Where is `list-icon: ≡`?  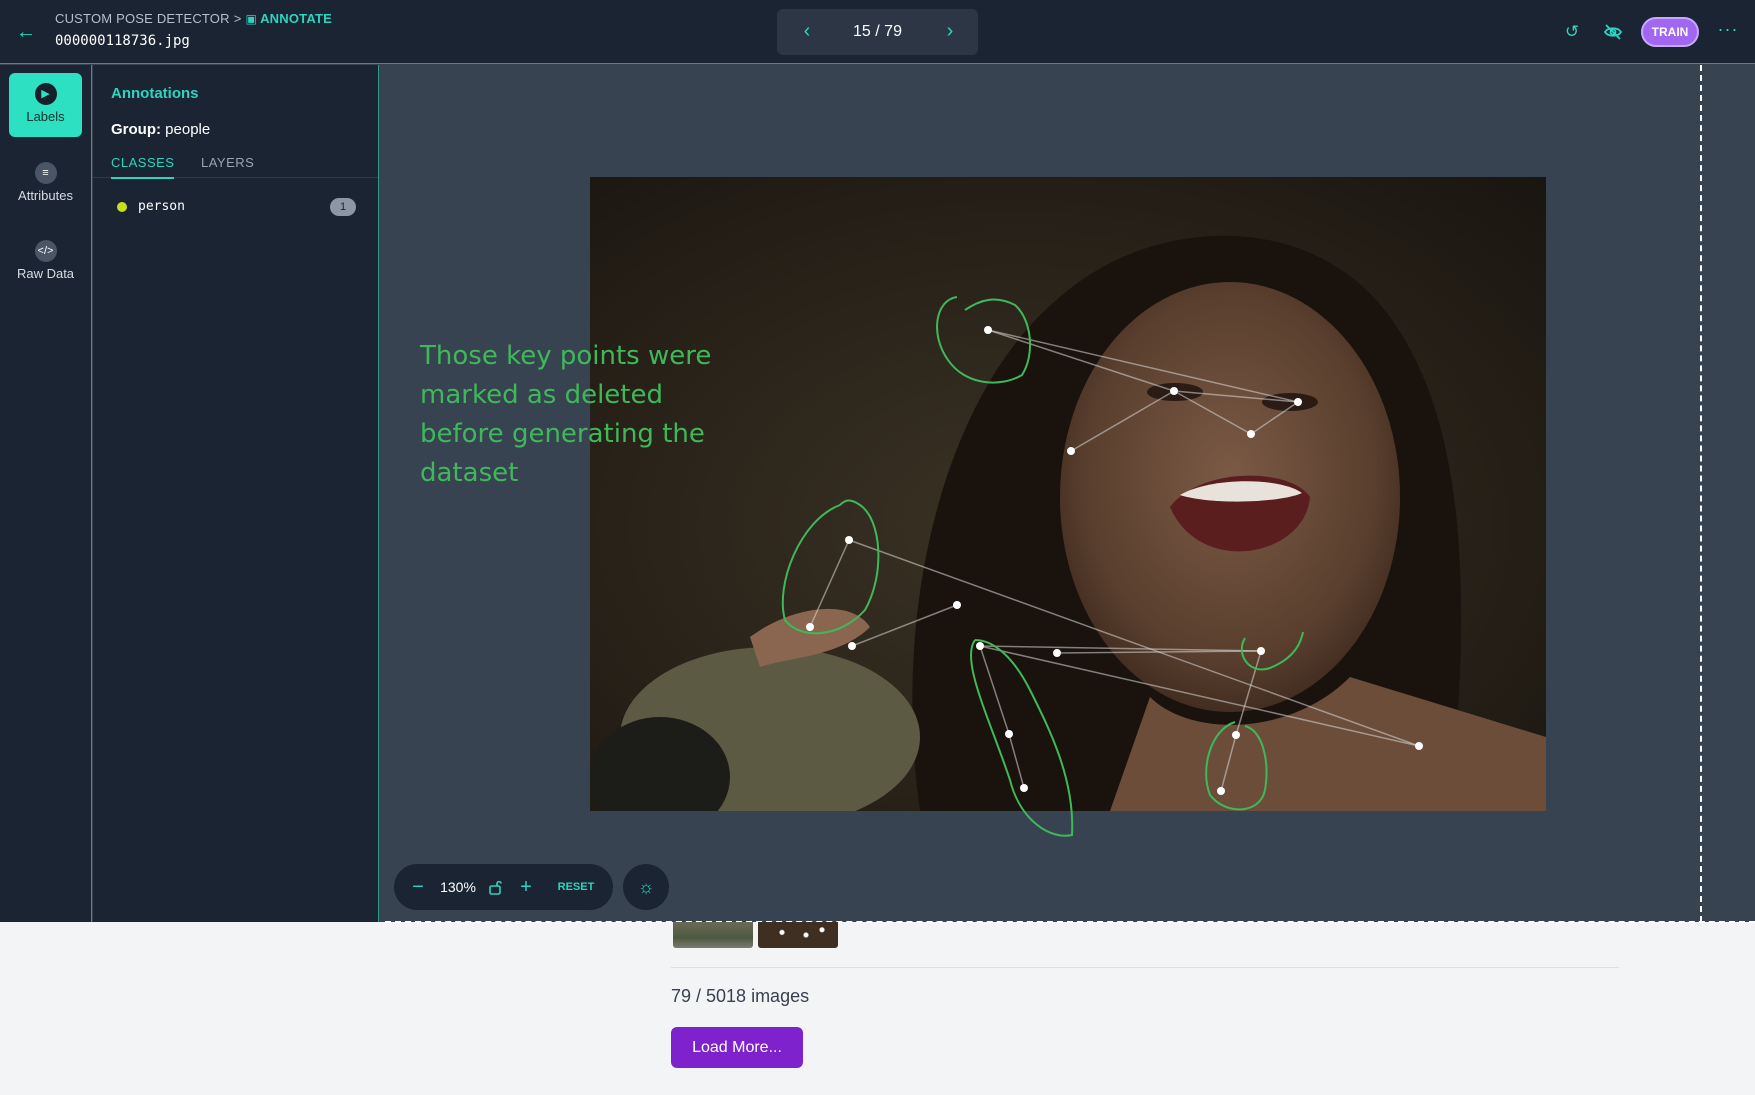
list-icon: ≡ is located at coordinates (45, 173).